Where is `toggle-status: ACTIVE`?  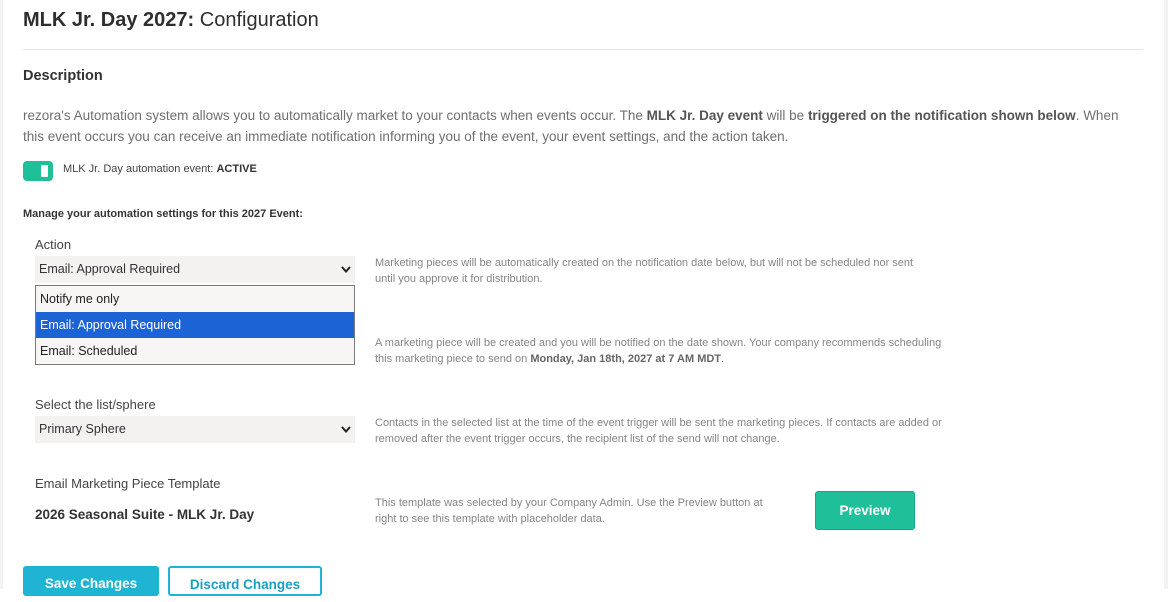
toggle-status: ACTIVE is located at coordinates (236, 169).